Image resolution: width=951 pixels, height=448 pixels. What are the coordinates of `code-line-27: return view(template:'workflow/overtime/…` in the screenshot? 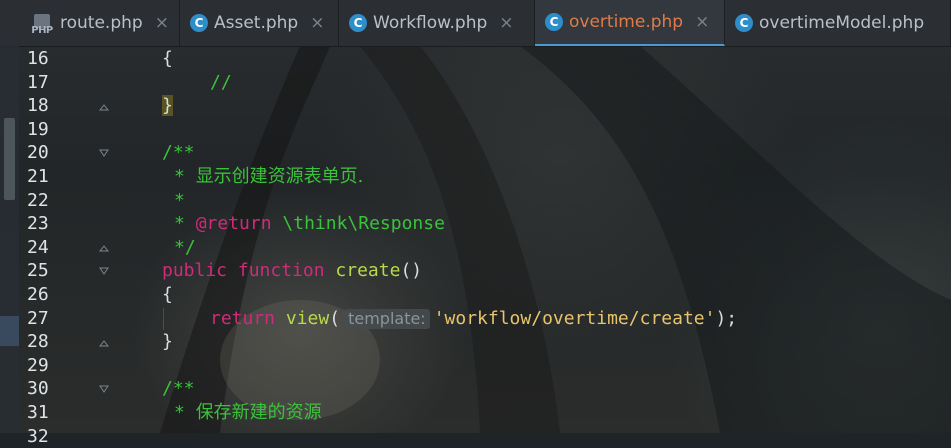 It's located at (473, 319).